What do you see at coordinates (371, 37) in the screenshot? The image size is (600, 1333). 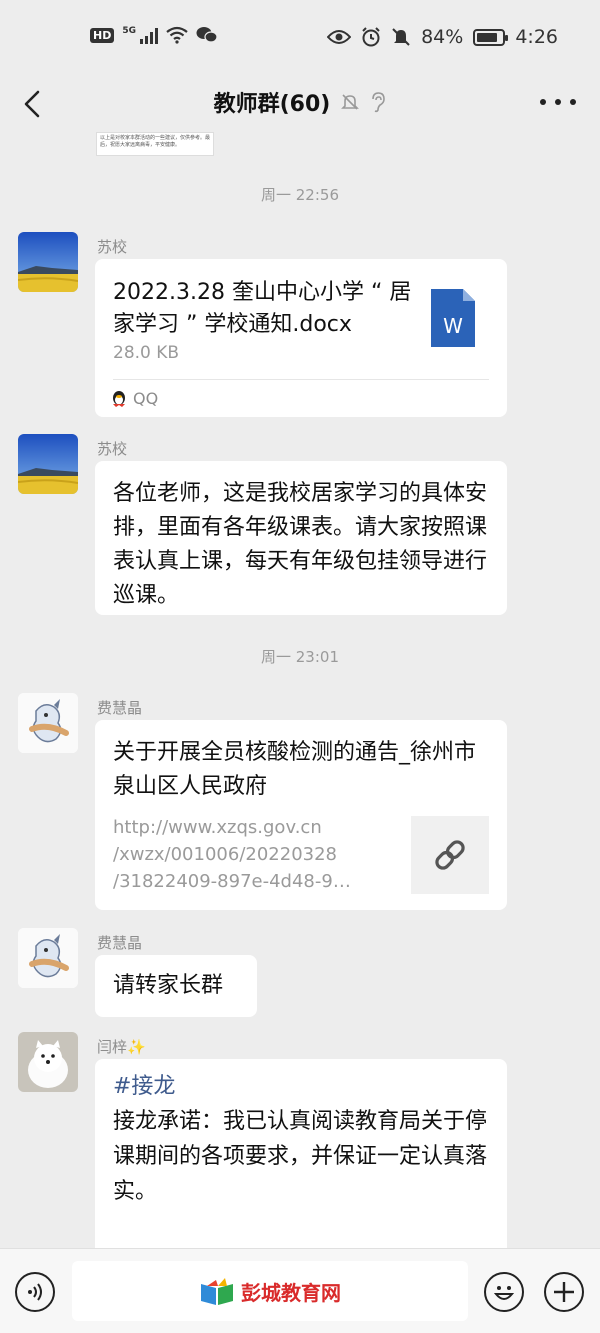 I see `alarm-icon` at bounding box center [371, 37].